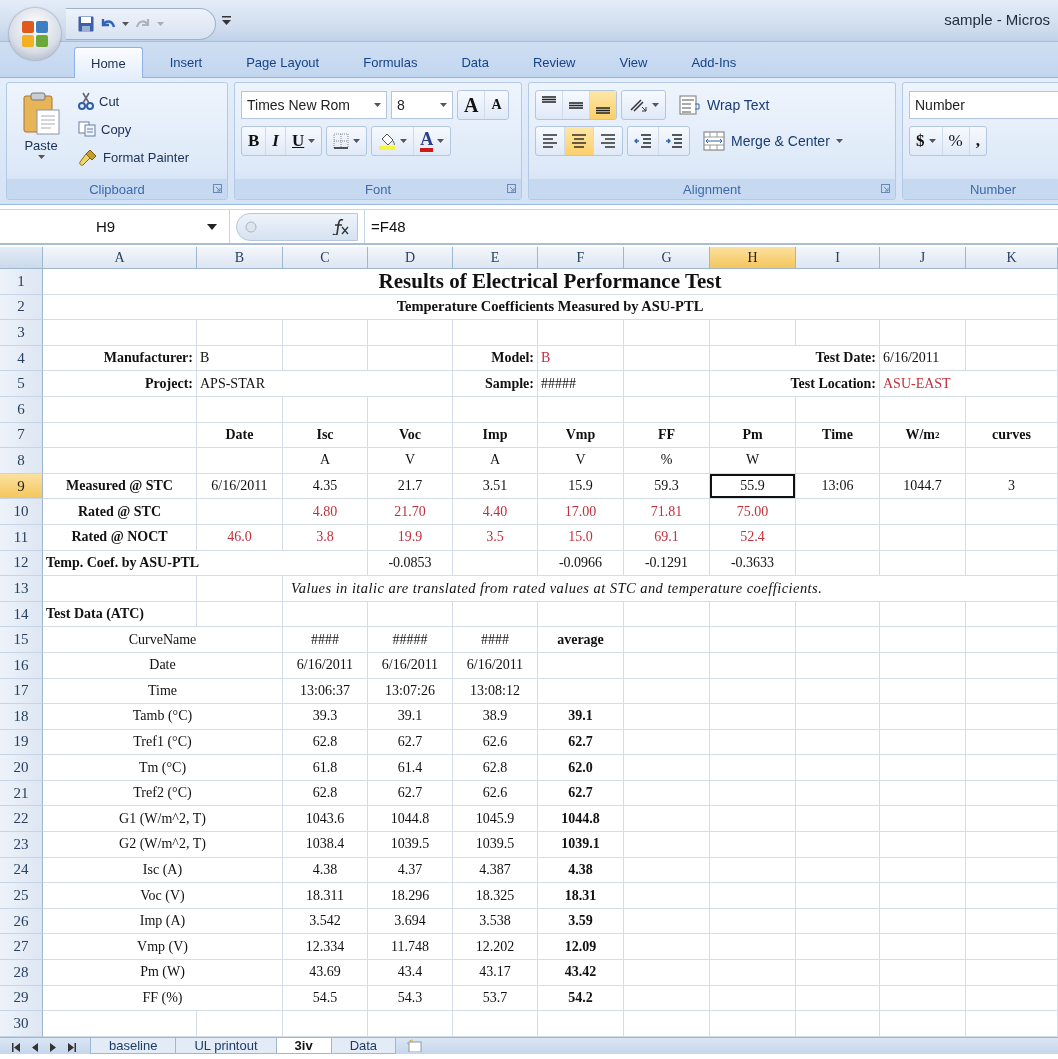 Image resolution: width=1058 pixels, height=1059 pixels. What do you see at coordinates (21, 461) in the screenshot?
I see `row-header: 8` at bounding box center [21, 461].